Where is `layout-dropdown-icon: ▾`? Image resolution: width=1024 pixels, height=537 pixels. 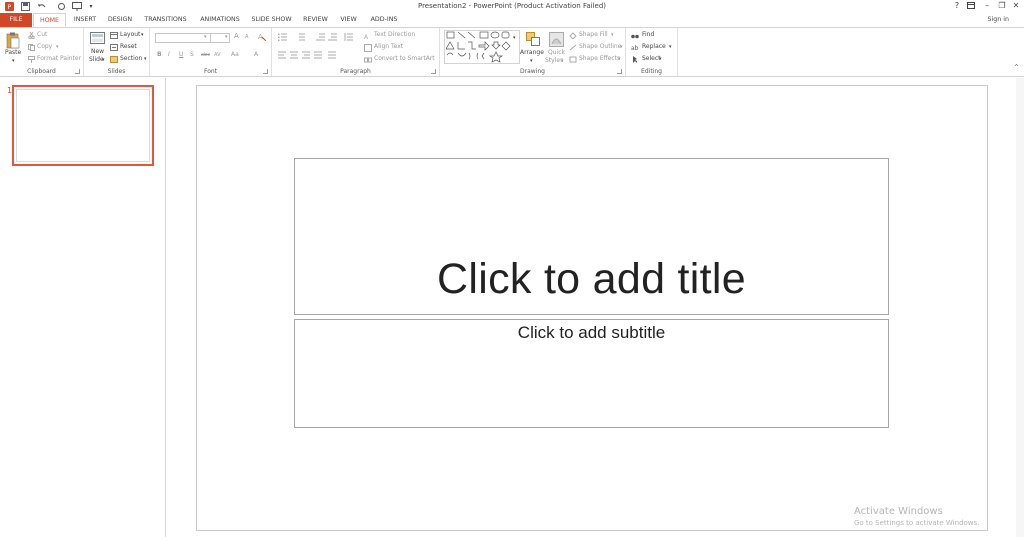 layout-dropdown-icon: ▾ is located at coordinates (142, 35).